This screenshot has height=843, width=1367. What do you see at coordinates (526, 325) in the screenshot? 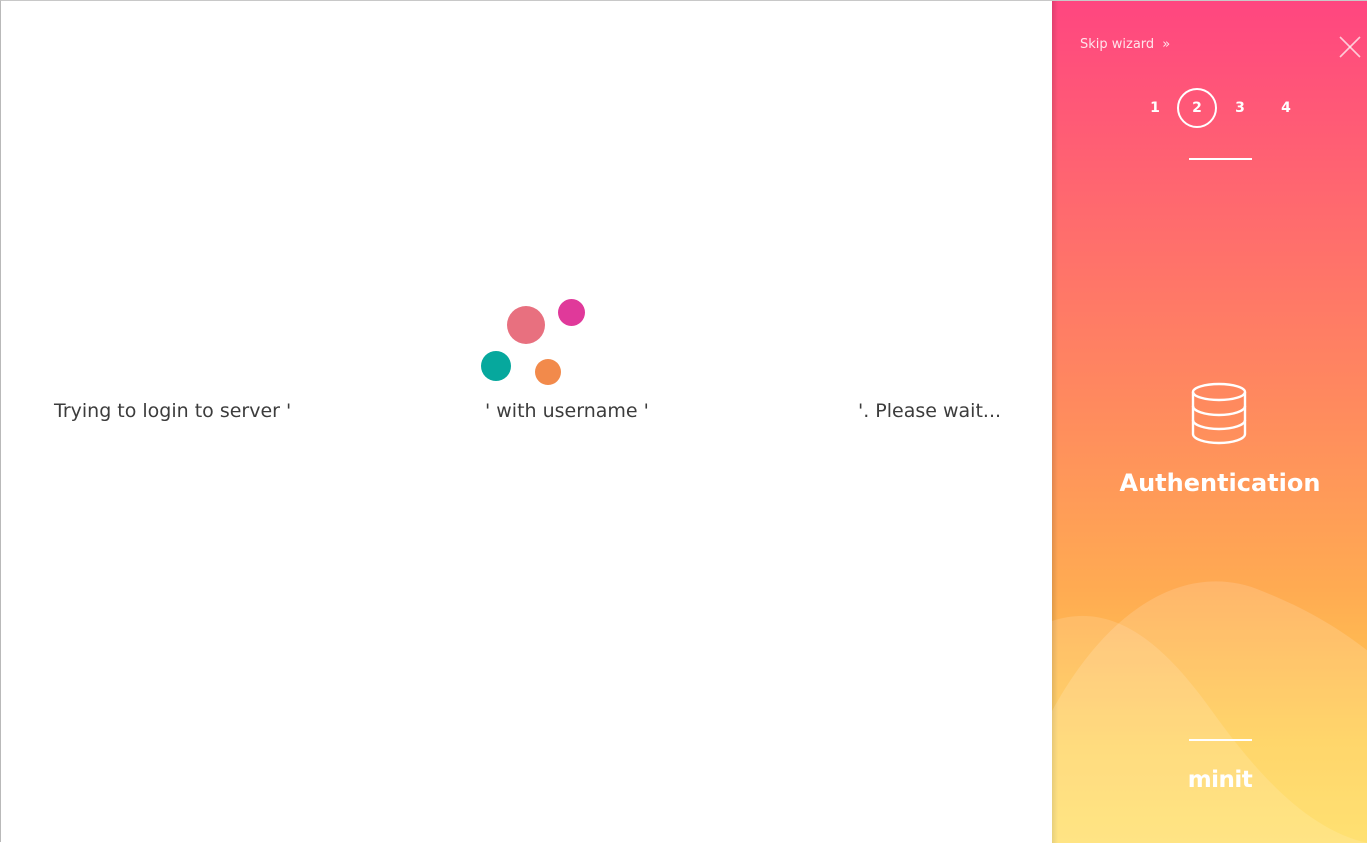
I see `spinner-dot-rose` at bounding box center [526, 325].